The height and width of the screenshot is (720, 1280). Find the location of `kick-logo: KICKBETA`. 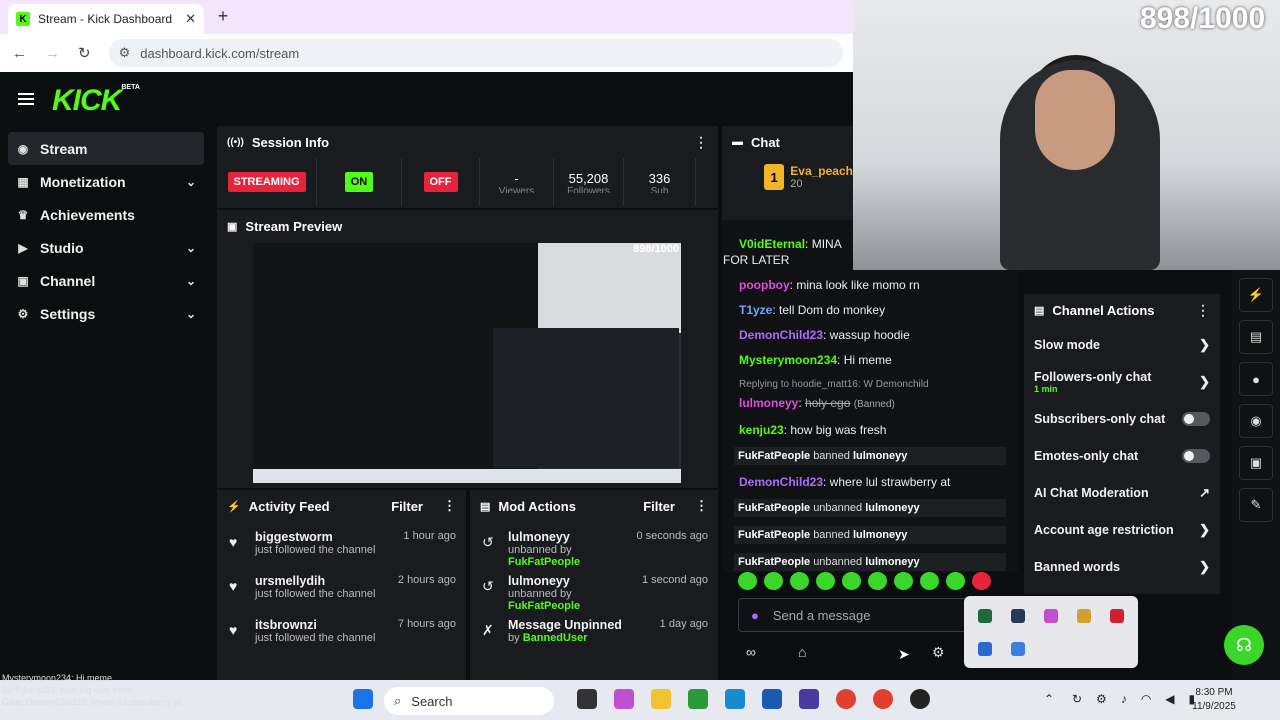

kick-logo: KICKBETA is located at coordinates (96, 101).